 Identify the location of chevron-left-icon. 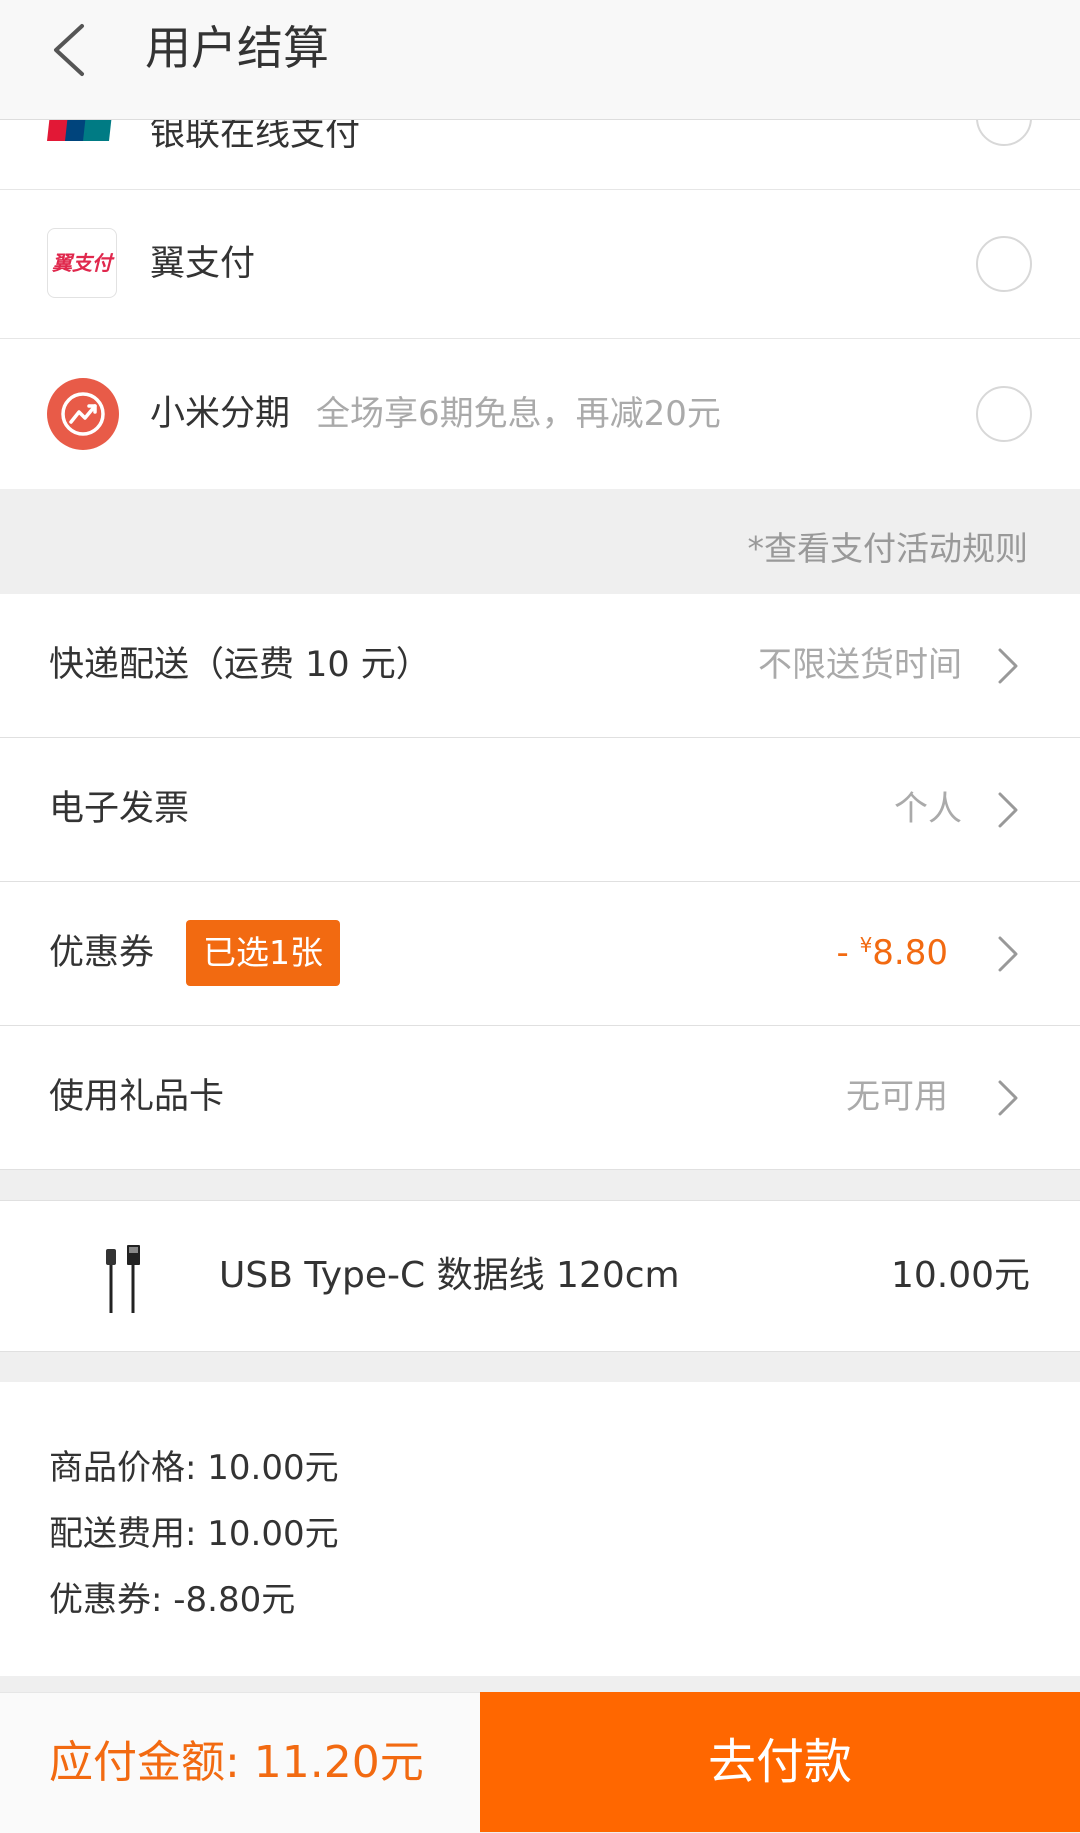
(69, 50).